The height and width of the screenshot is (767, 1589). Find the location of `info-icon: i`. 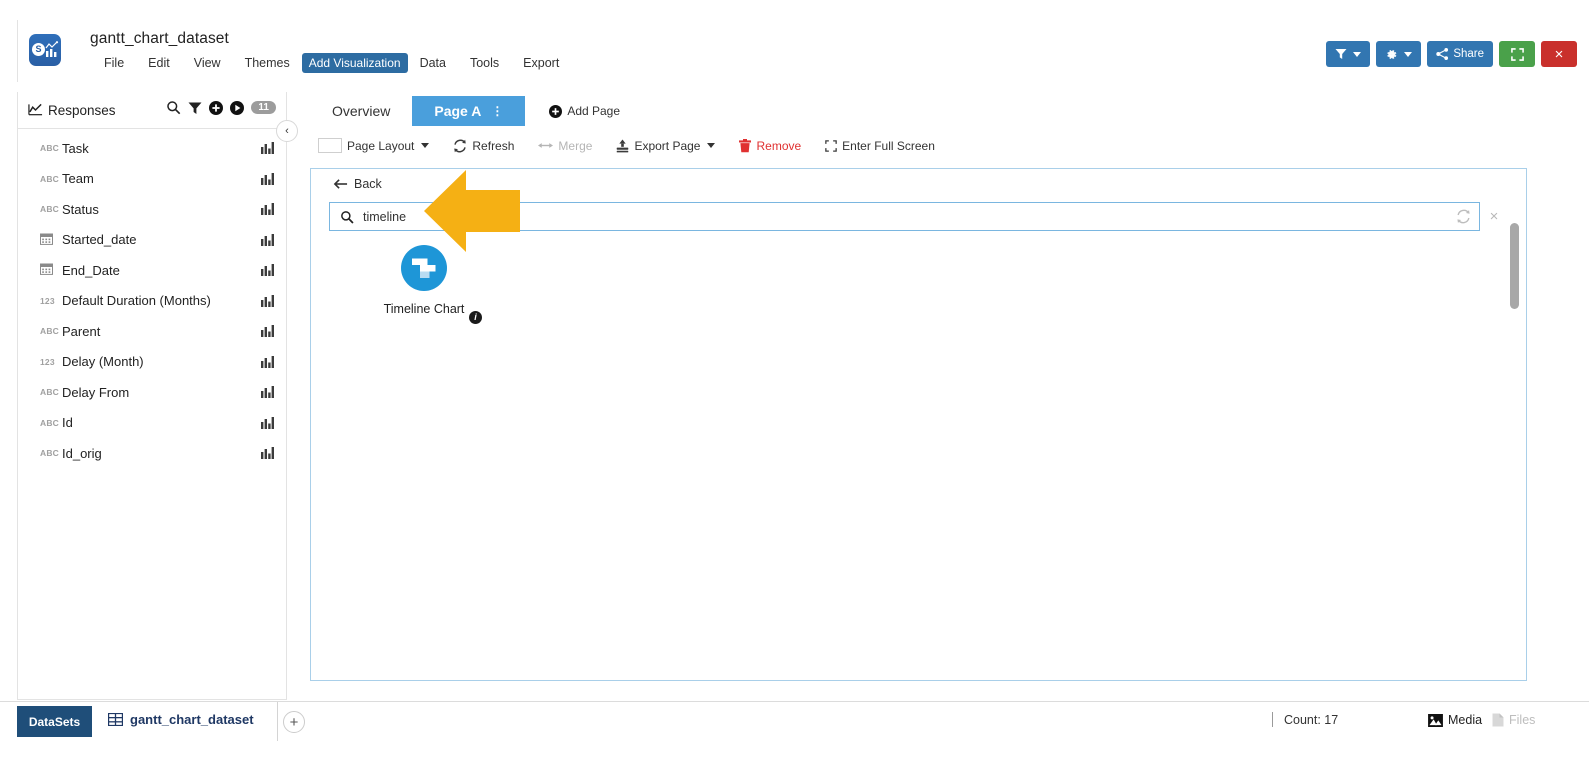

info-icon: i is located at coordinates (475, 317).